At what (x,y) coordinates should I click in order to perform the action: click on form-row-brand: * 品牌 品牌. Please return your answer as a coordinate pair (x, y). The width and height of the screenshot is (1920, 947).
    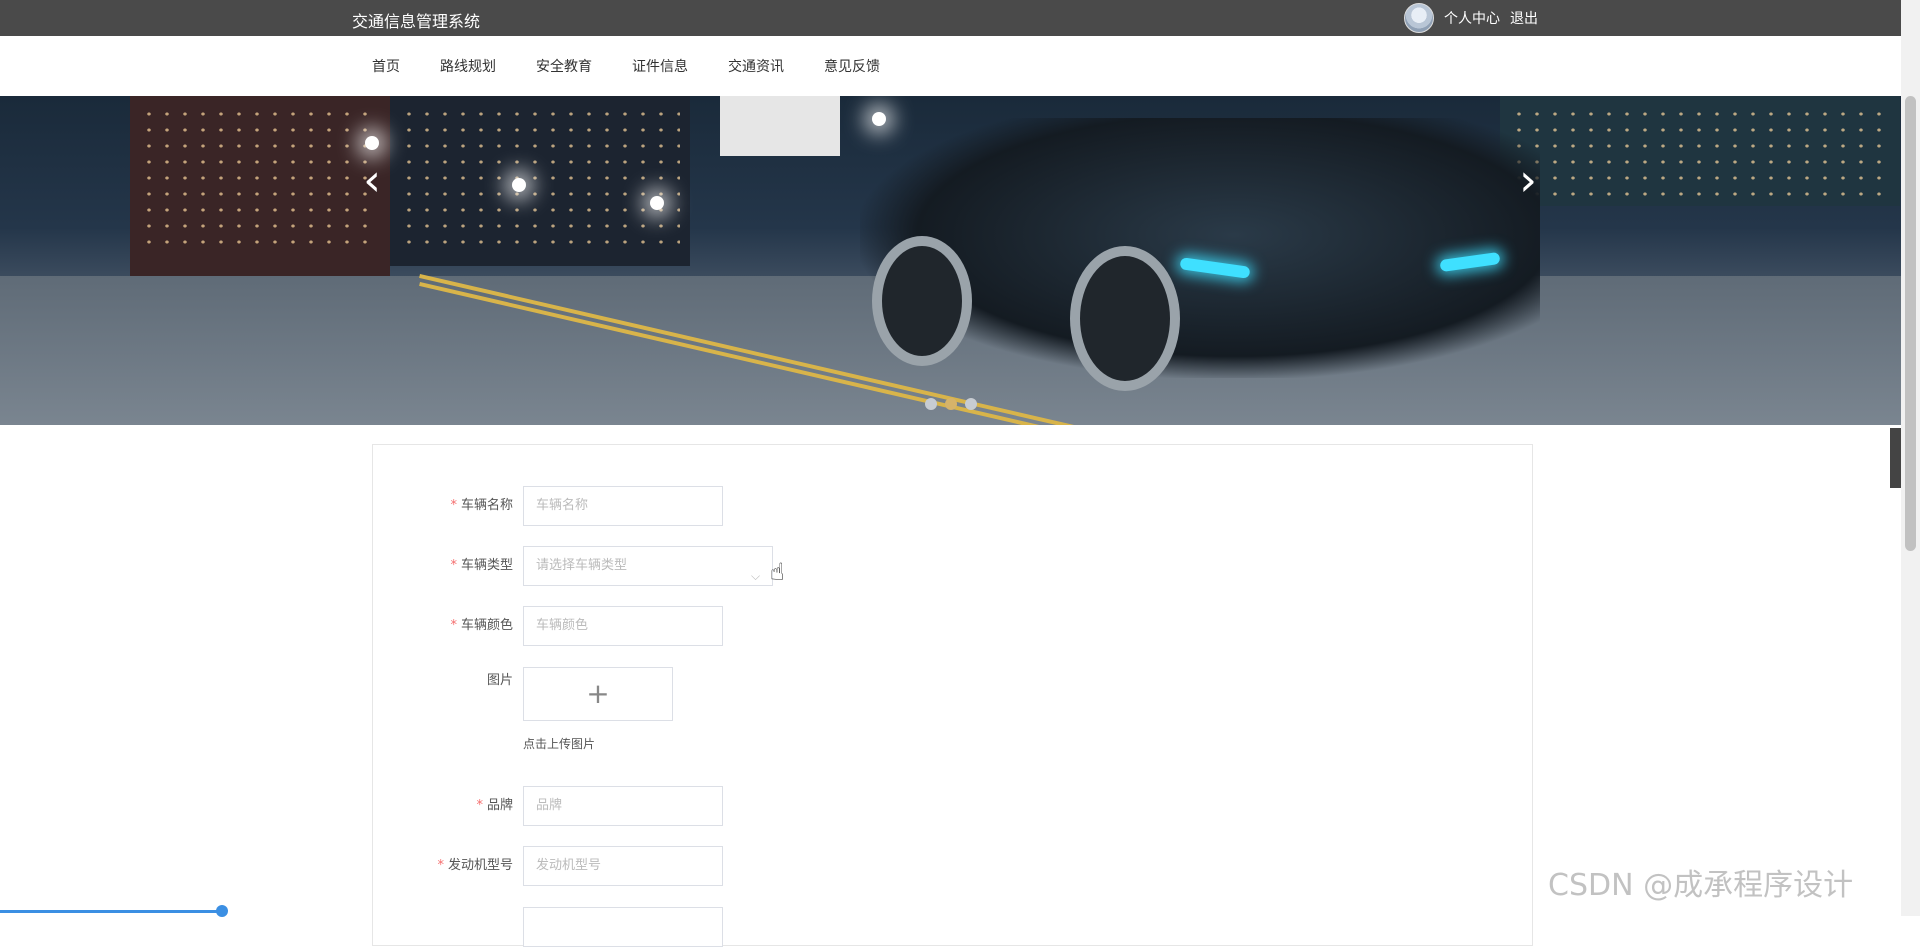
    Looking at the image, I should click on (952, 806).